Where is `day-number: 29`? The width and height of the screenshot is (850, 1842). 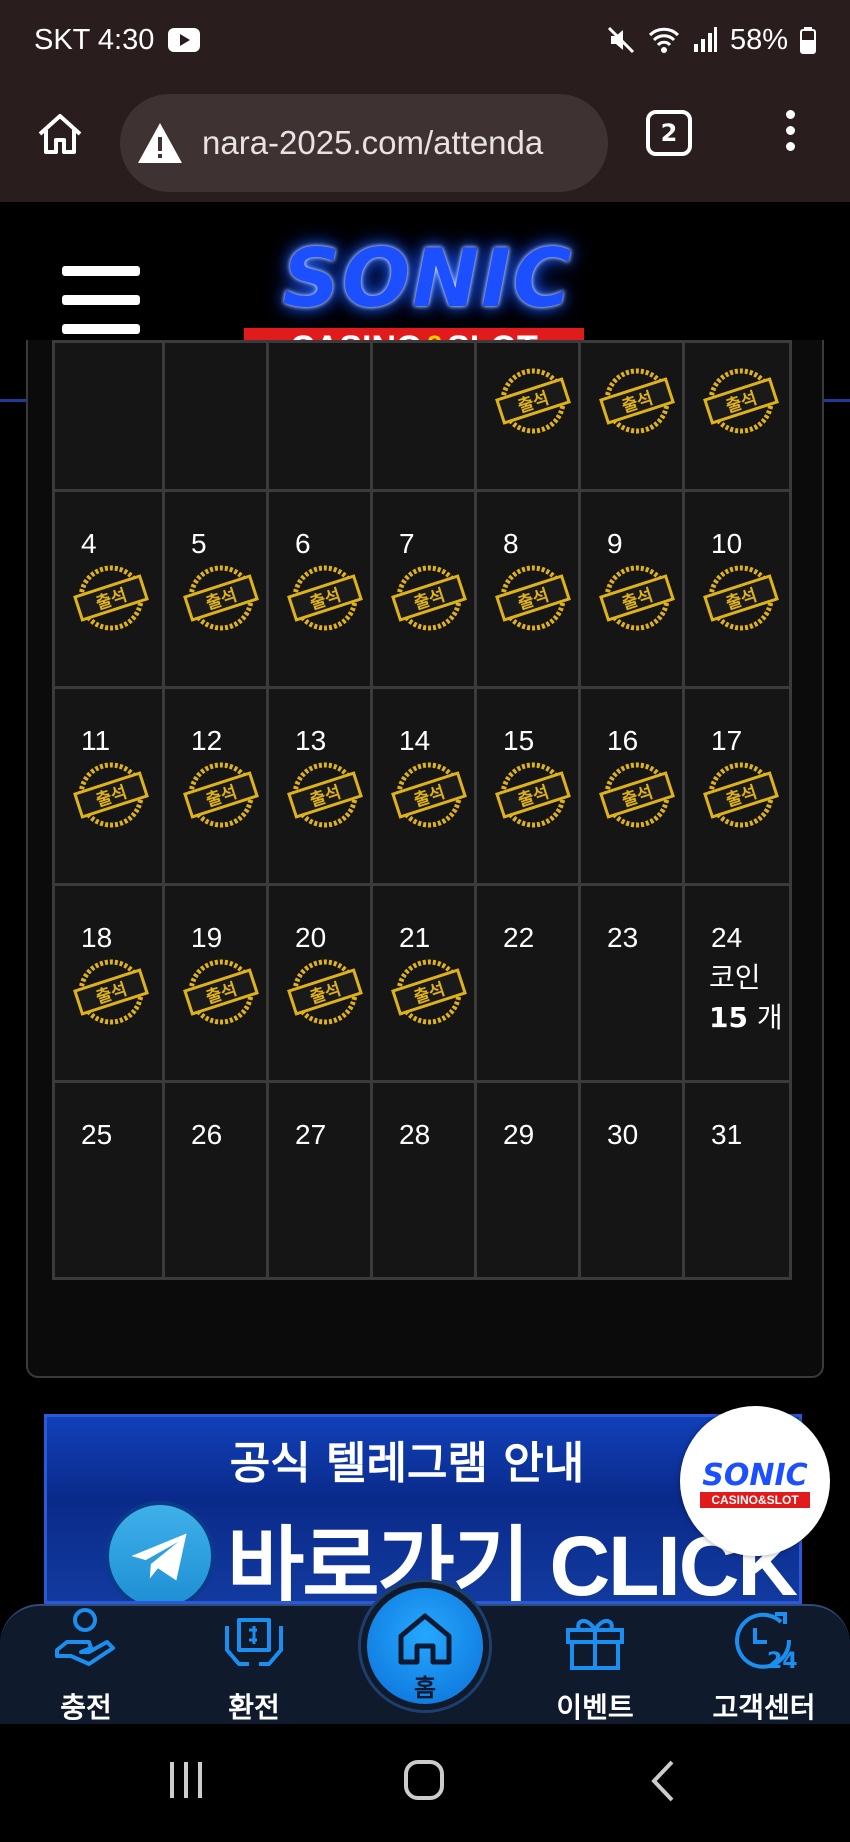
day-number: 29 is located at coordinates (519, 1134).